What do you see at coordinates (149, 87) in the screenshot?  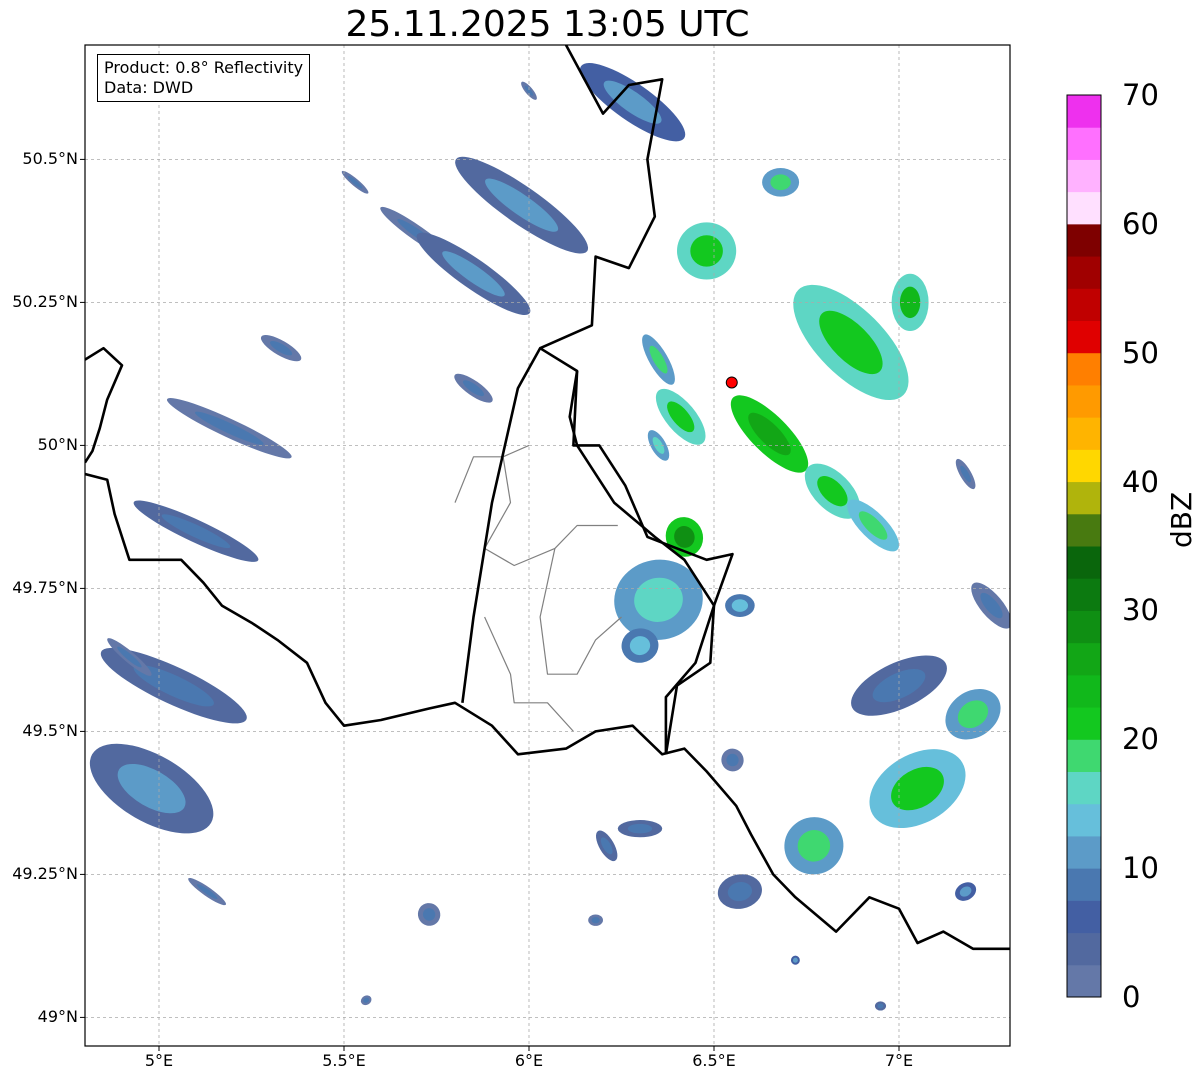 I see `data-source-label: Data: DWD` at bounding box center [149, 87].